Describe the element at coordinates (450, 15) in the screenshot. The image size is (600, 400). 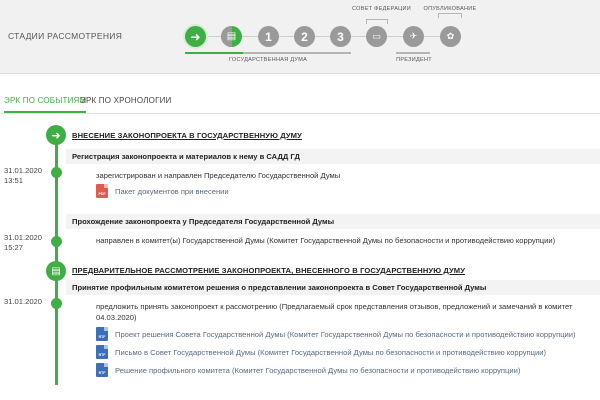
I see `publication-bracket` at that location.